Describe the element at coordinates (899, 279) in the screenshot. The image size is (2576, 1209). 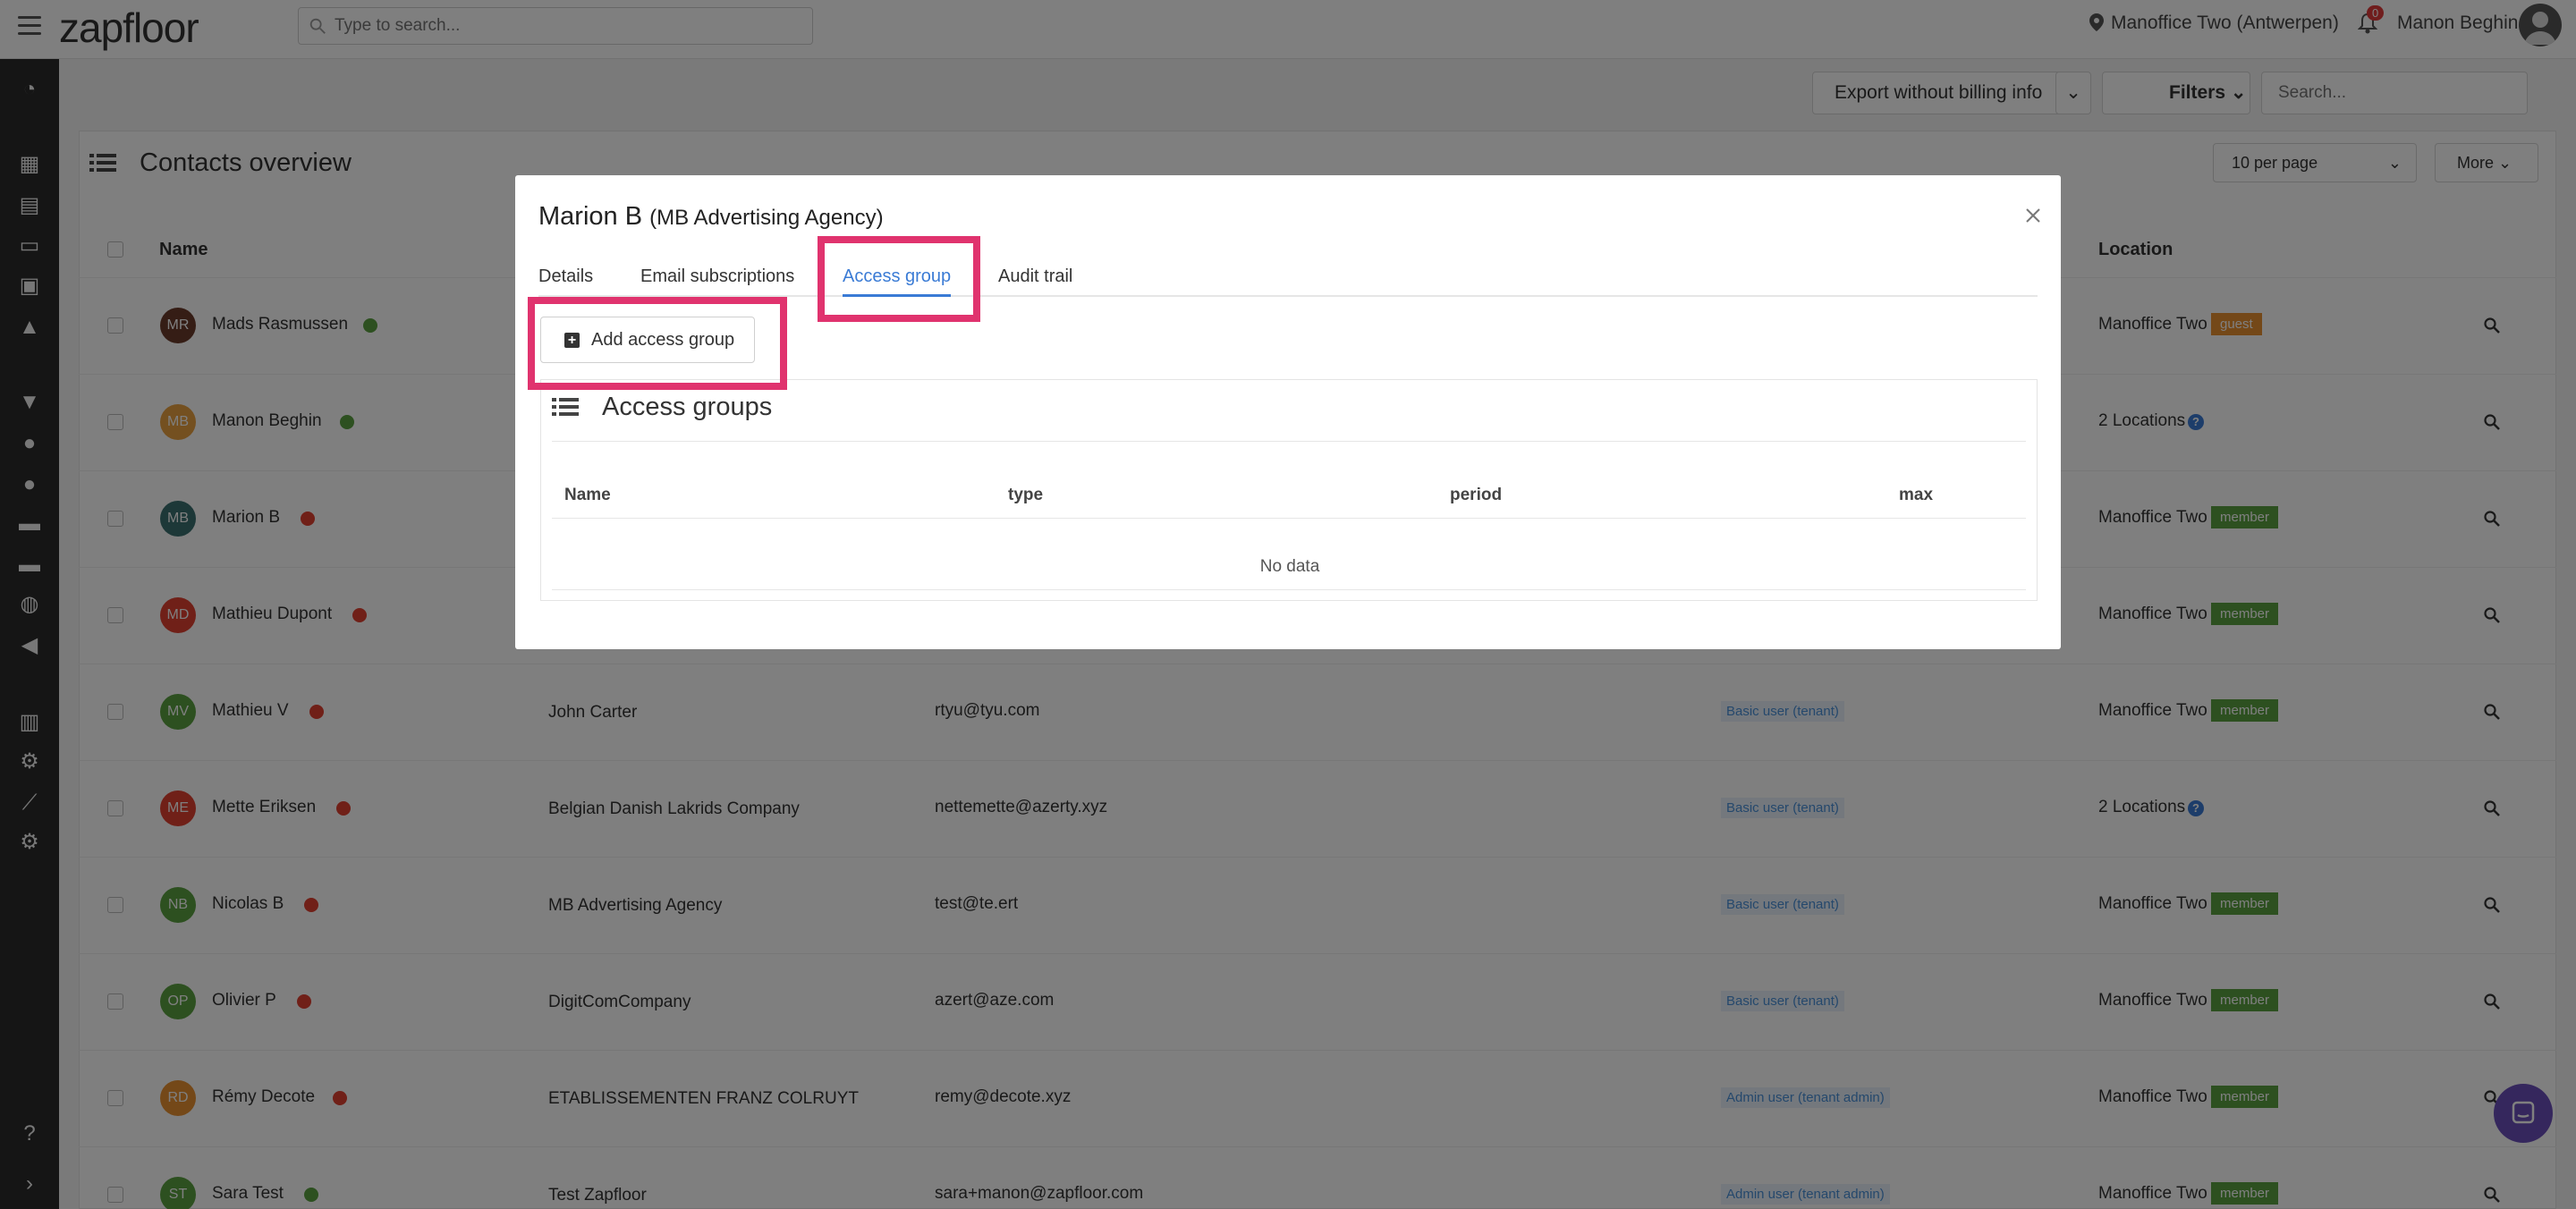
I see `highlight-access-group-tab` at that location.